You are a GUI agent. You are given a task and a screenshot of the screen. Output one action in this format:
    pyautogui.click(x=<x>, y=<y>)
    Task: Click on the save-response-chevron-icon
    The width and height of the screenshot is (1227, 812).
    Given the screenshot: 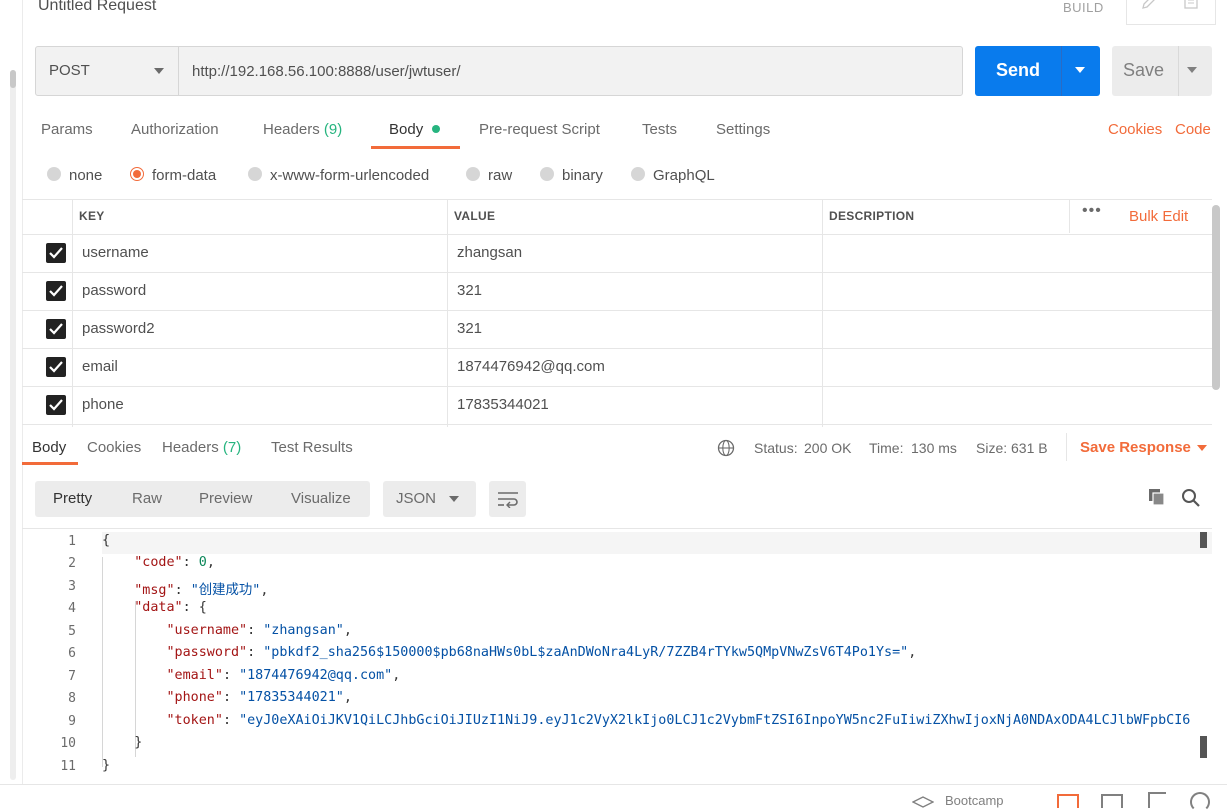 What is the action you would take?
    pyautogui.click(x=1202, y=448)
    